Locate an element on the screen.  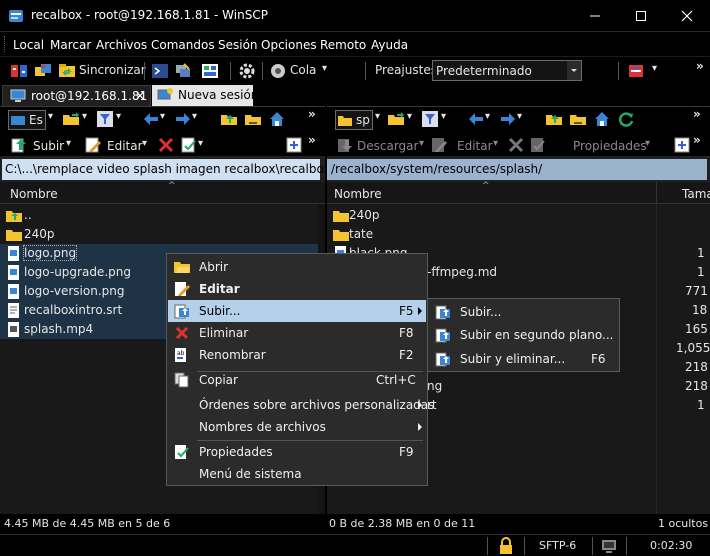
queue-dropdown-icon: ▾ is located at coordinates (324, 68).